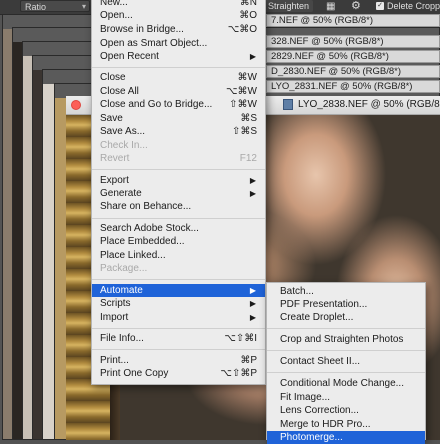 The height and width of the screenshot is (444, 440). I want to click on gear-icon: ⚙, so click(356, 6).